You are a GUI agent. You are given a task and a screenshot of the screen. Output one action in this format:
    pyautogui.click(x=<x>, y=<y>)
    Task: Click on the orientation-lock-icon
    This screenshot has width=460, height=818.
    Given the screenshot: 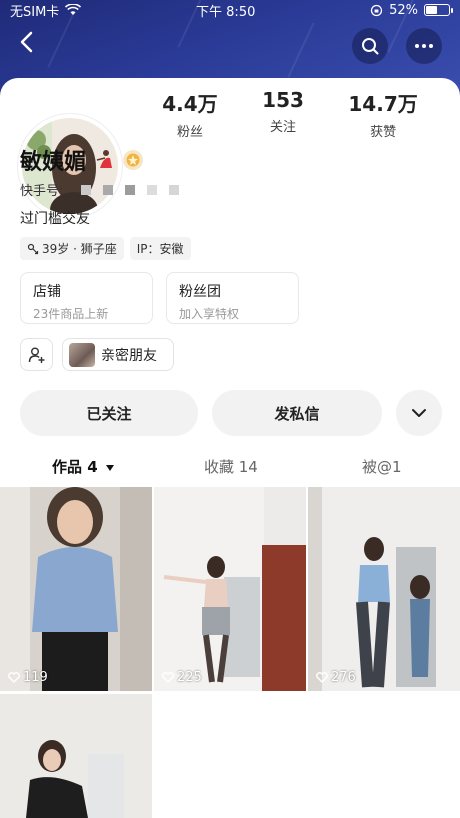 What is the action you would take?
    pyautogui.click(x=376, y=10)
    